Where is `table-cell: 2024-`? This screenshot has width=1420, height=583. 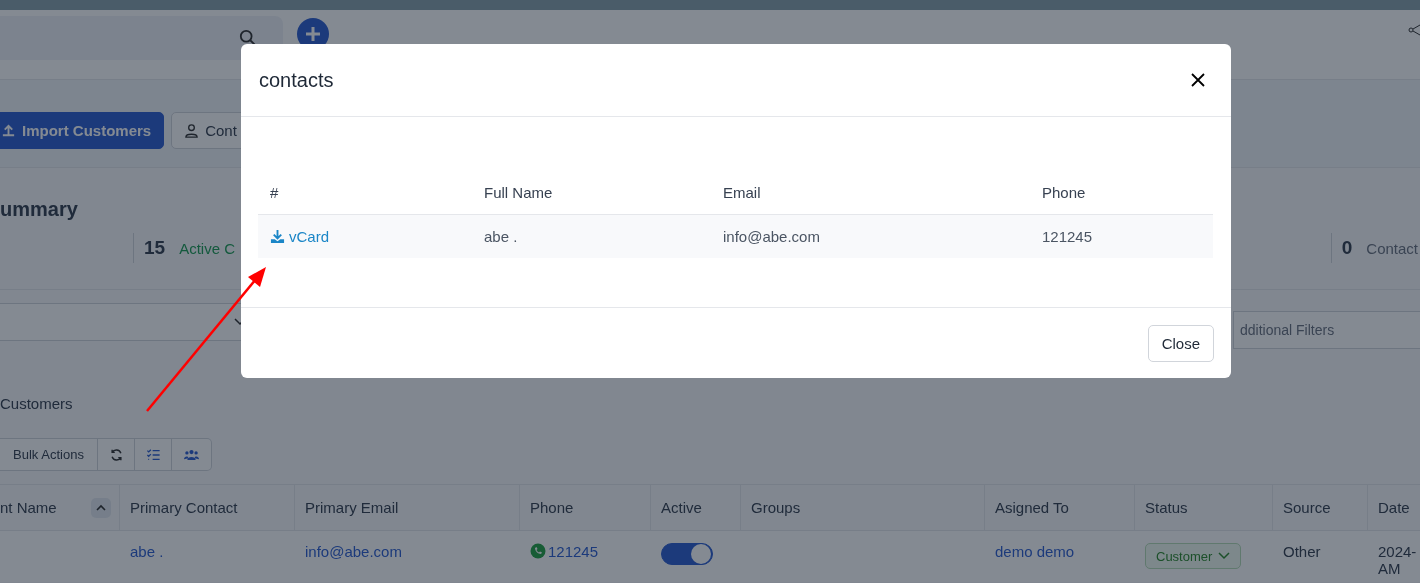 table-cell: 2024- is located at coordinates (1397, 551).